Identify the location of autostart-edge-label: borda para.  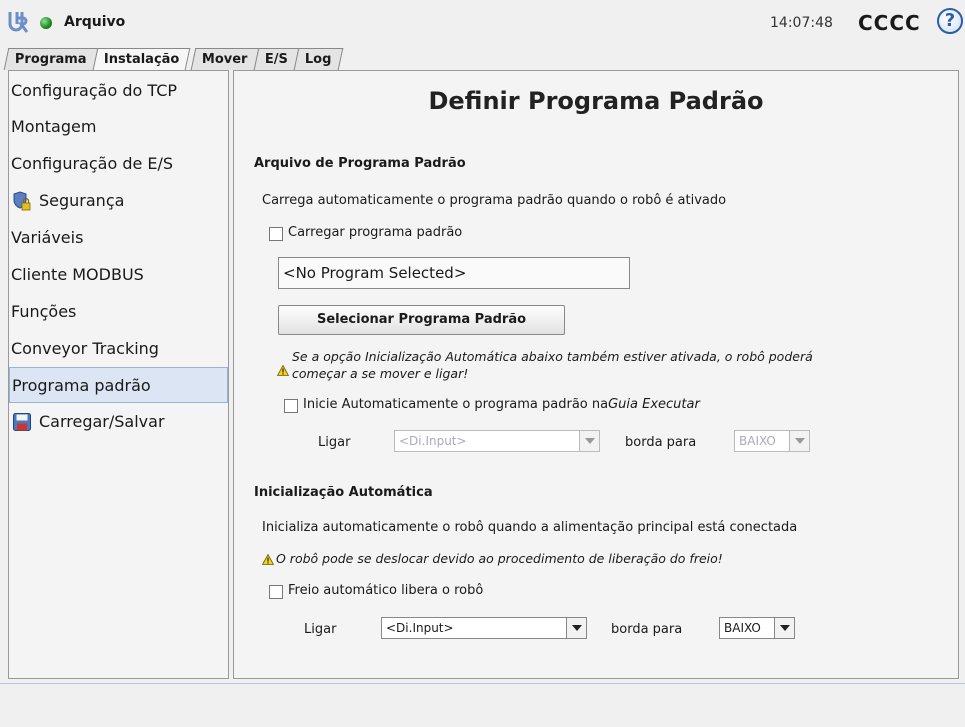
(661, 442).